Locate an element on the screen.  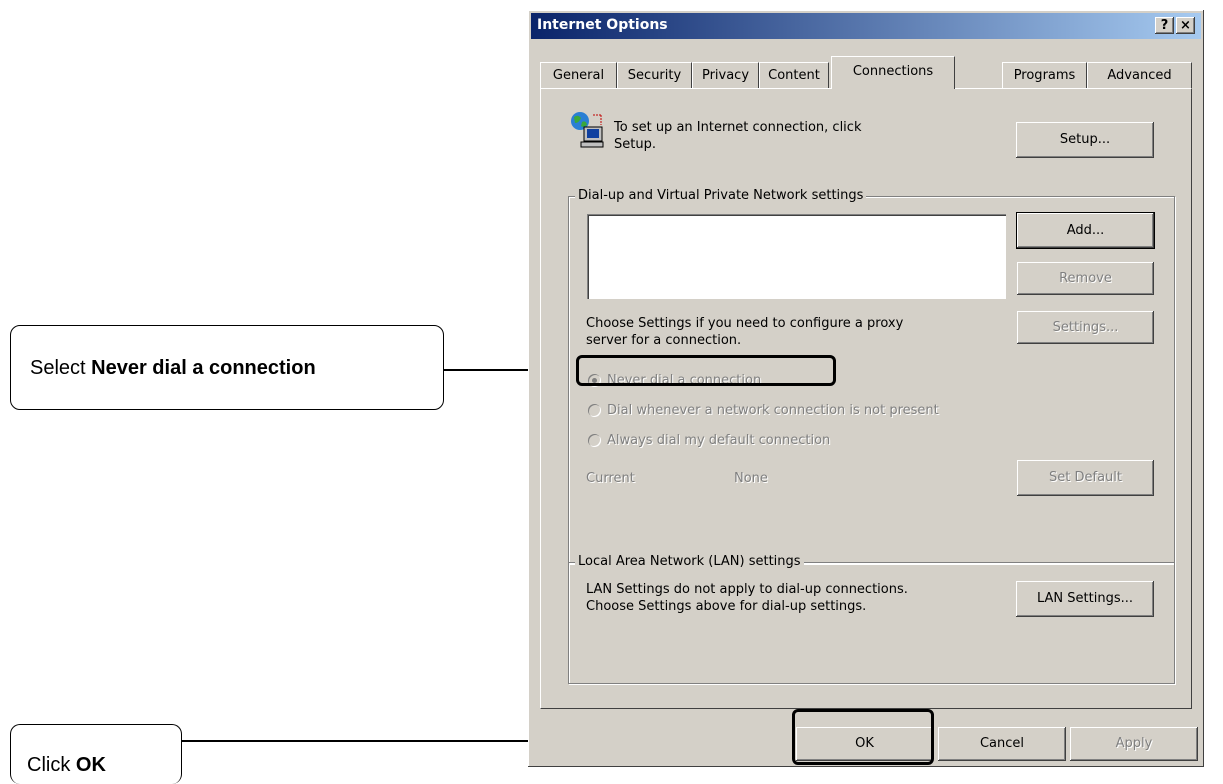
callout-click-ok: Click OK is located at coordinates (96, 754).